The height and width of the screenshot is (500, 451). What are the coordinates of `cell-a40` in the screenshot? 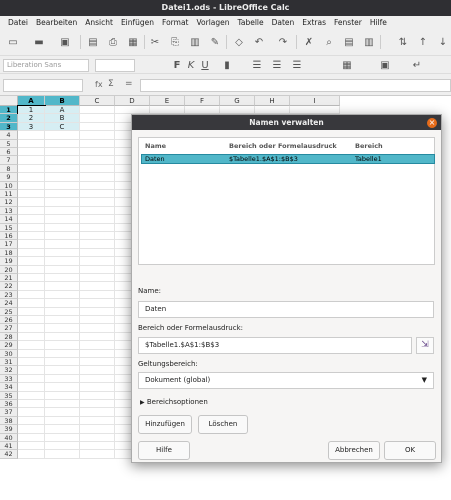 It's located at (31, 437).